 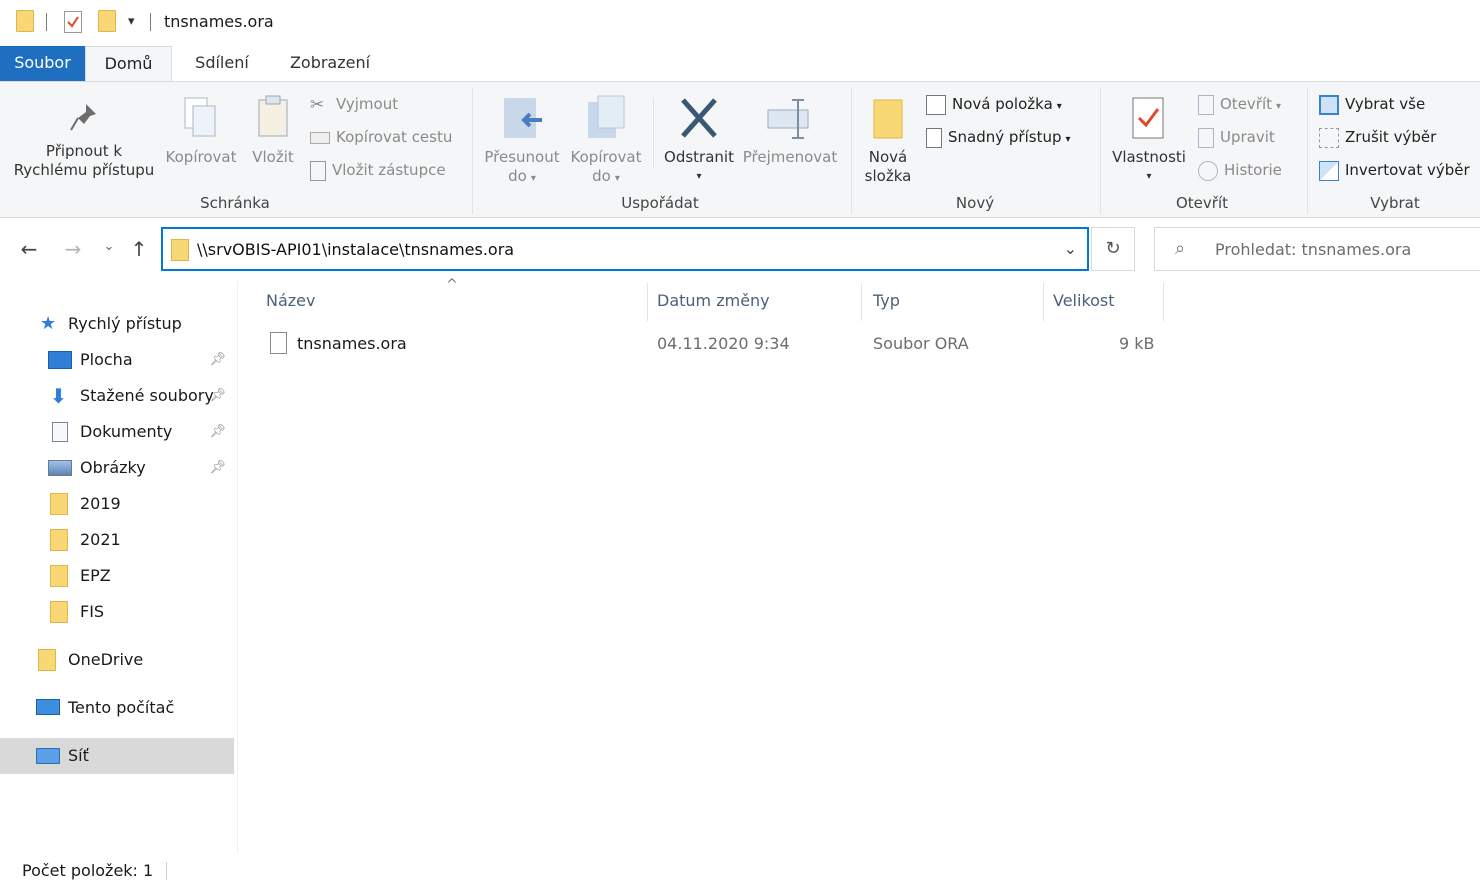 What do you see at coordinates (352, 343) in the screenshot?
I see `file-name: tnsnames.ora` at bounding box center [352, 343].